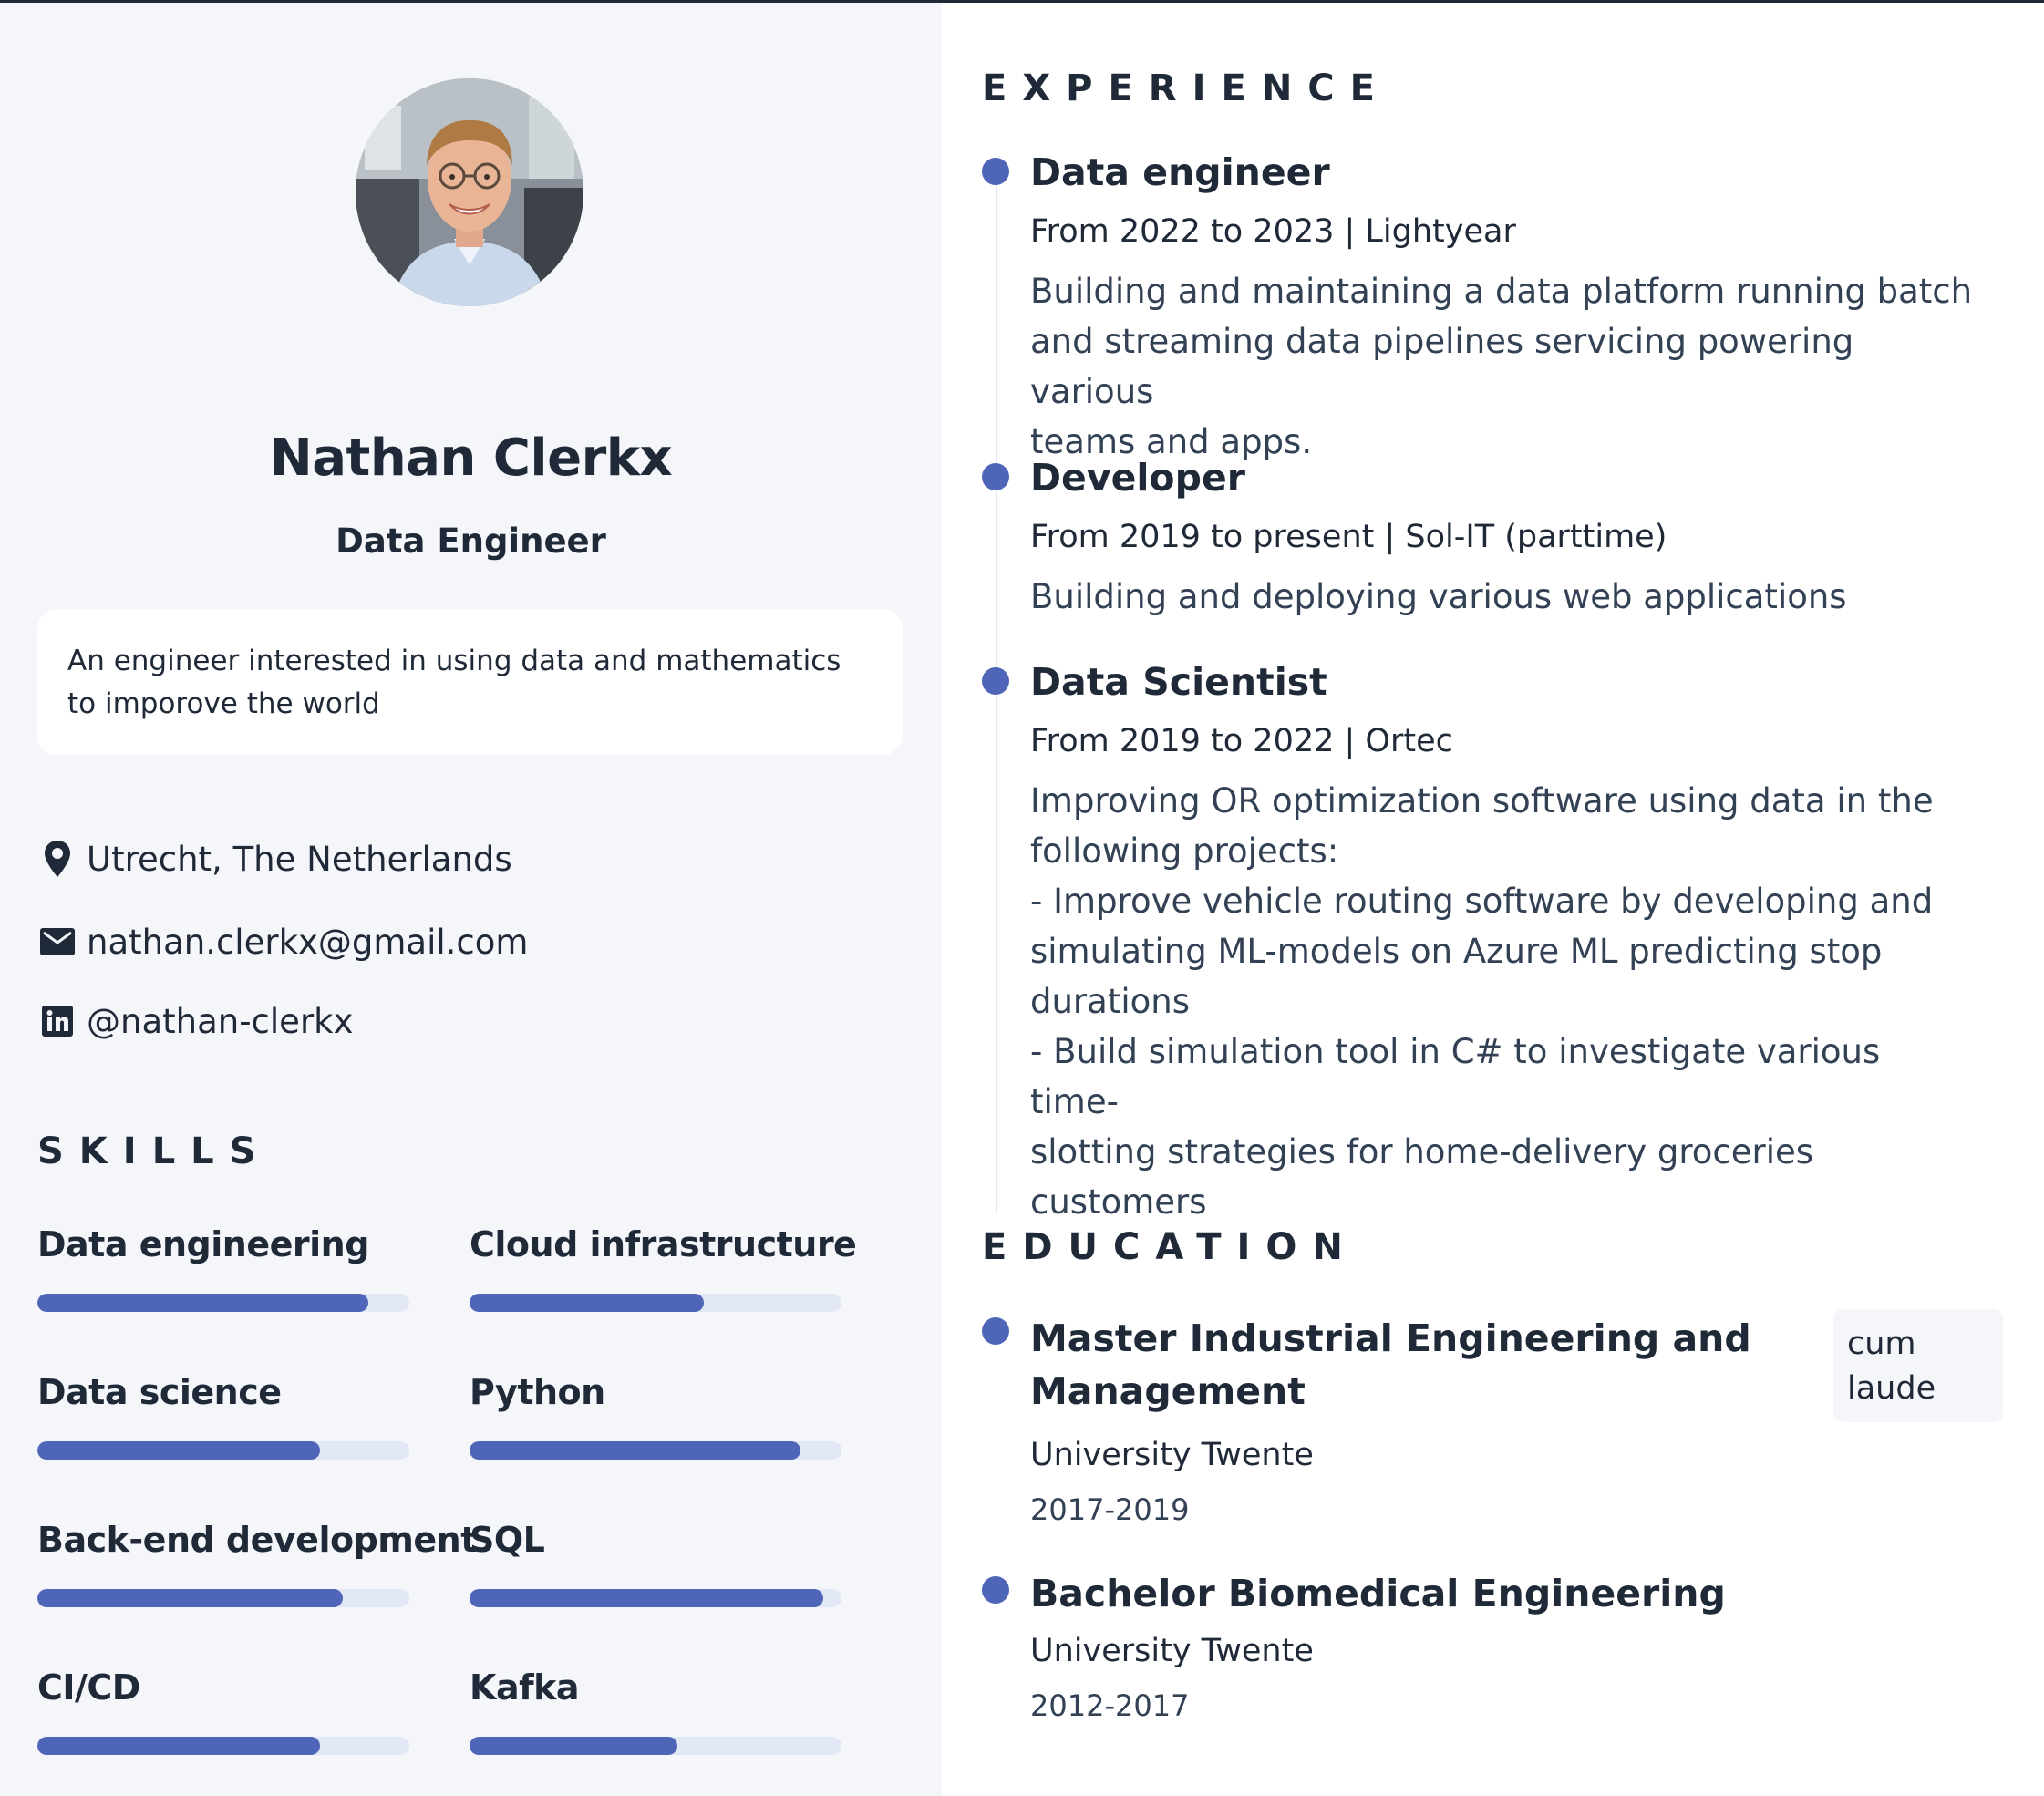 Image resolution: width=2044 pixels, height=1796 pixels. I want to click on job-title: Data engineer, so click(1180, 172).